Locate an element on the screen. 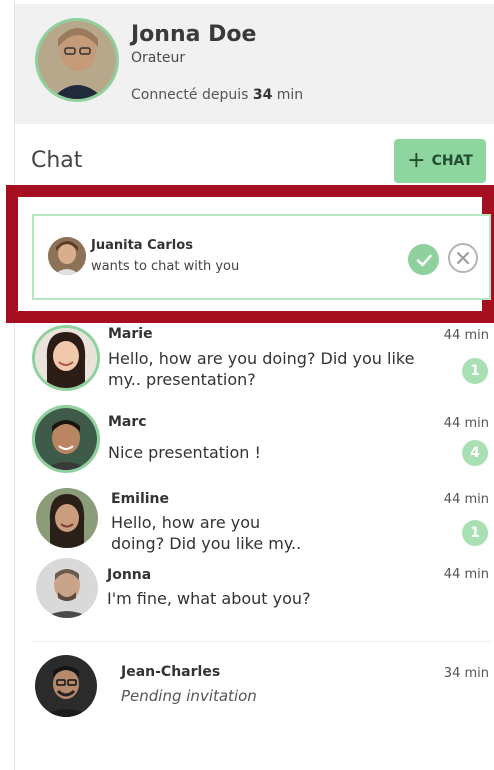 This screenshot has height=770, width=494. list-divider is located at coordinates (261, 641).